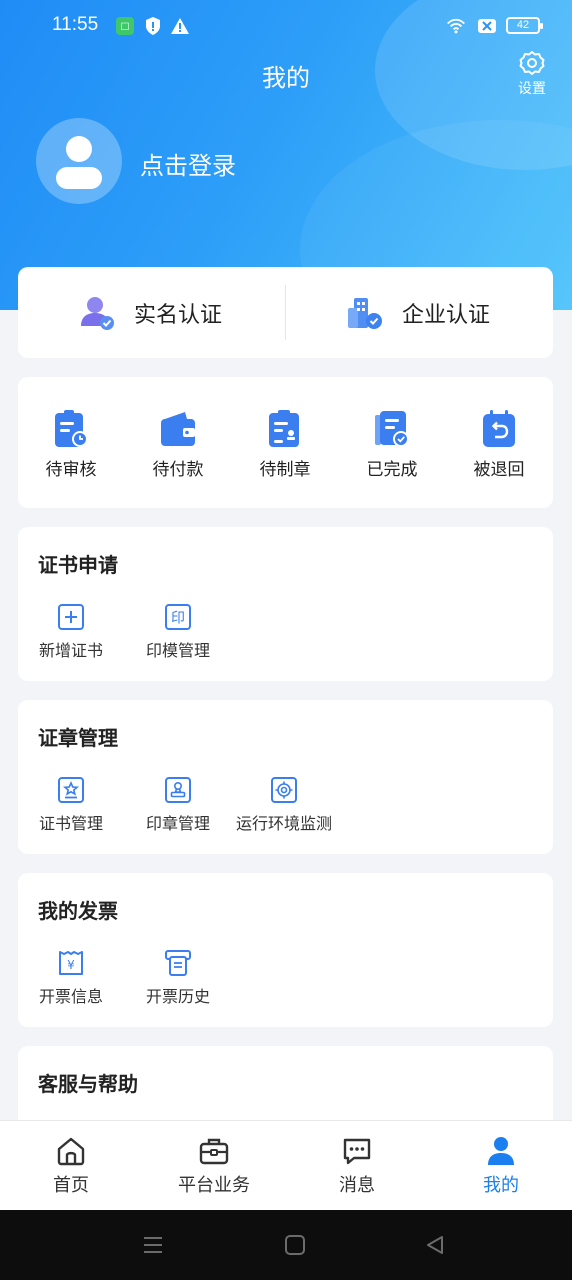 Image resolution: width=572 pixels, height=1280 pixels. I want to click on section-title: 证书申请, so click(78, 565).